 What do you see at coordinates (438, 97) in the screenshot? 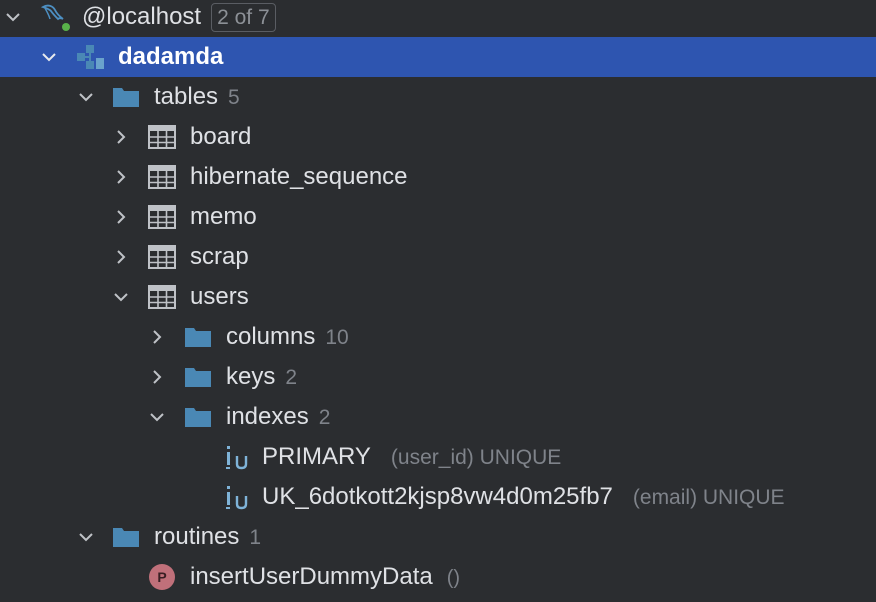
I see `tree-node-tables: tables 5` at bounding box center [438, 97].